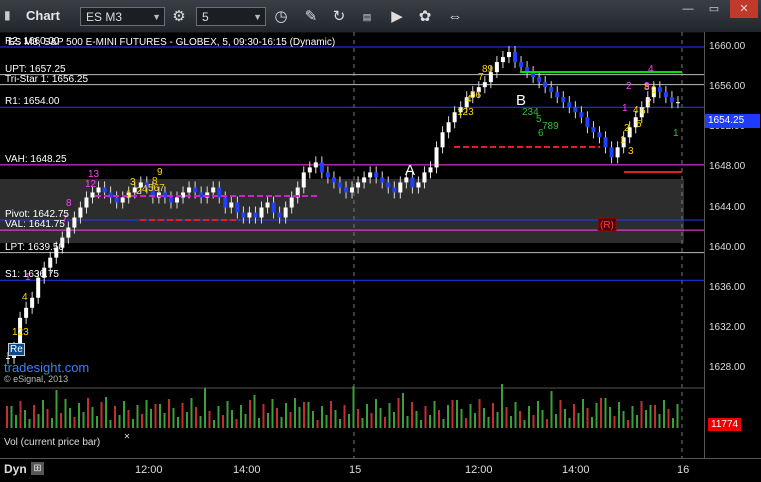 Image resolution: width=761 pixels, height=482 pixels. What do you see at coordinates (676, 133) in the screenshot?
I see `count-marker: 1` at bounding box center [676, 133].